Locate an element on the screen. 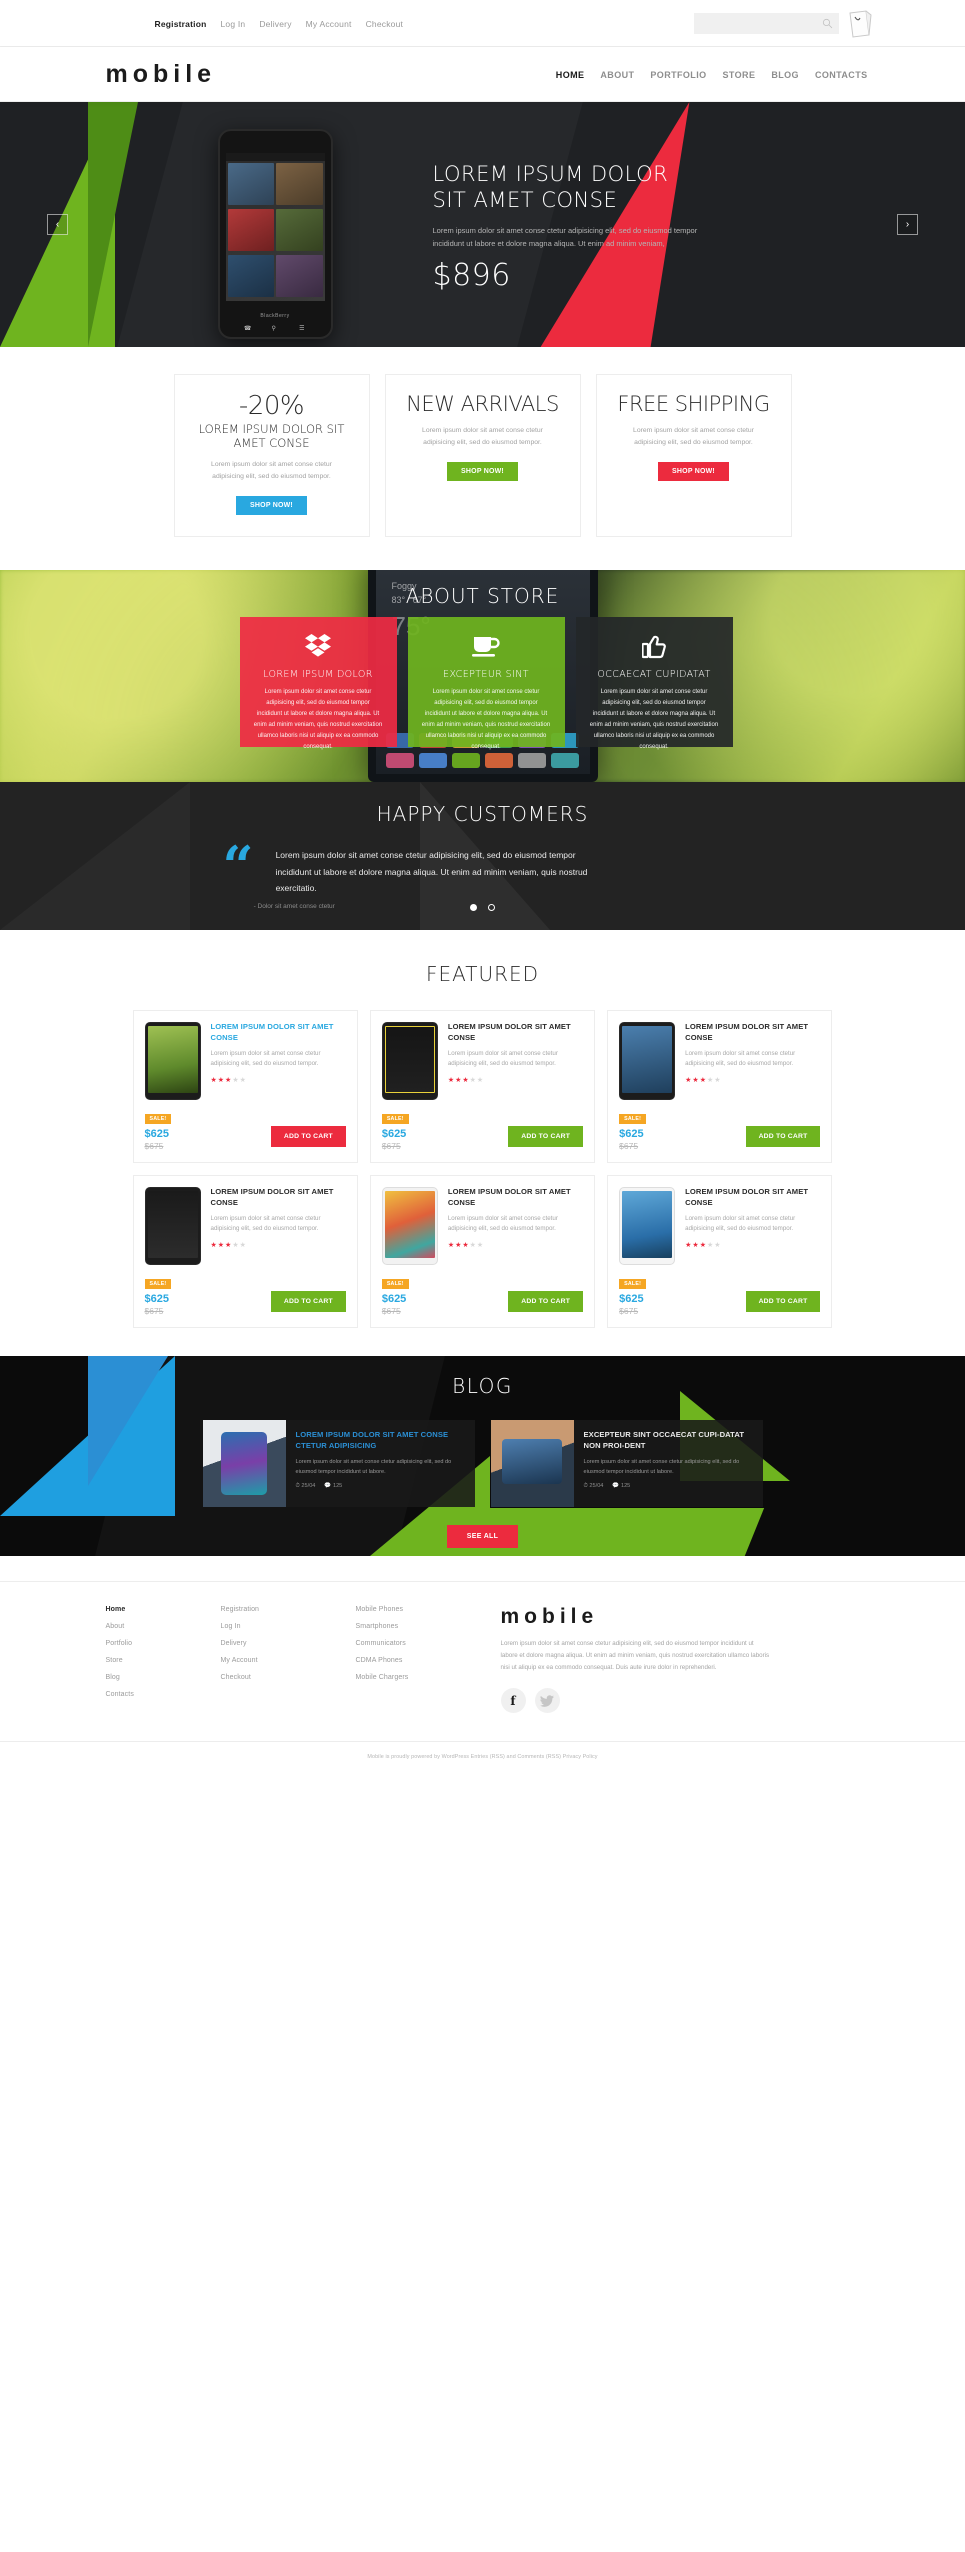  about-card-title: LOREM IPSUM DOLOR is located at coordinates (318, 674).